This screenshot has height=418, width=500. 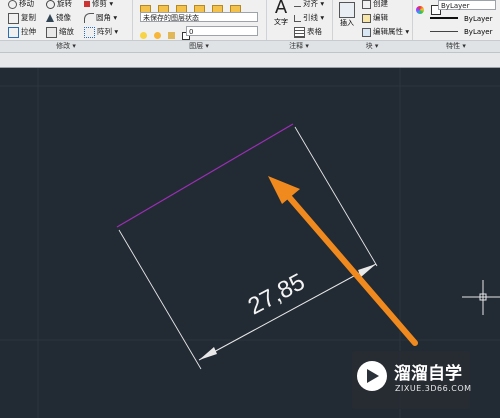 I want to click on crosshair-cursor-icon, so click(x=481, y=297).